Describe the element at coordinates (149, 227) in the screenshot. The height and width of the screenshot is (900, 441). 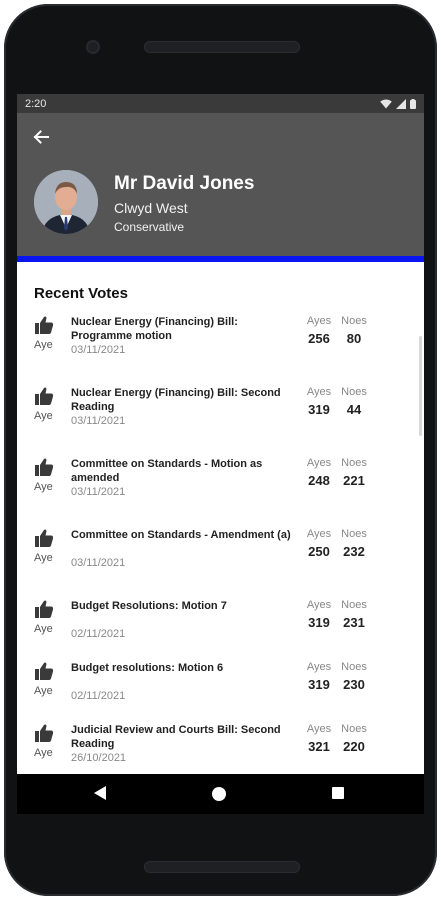
I see `member-party: Conservative` at that location.